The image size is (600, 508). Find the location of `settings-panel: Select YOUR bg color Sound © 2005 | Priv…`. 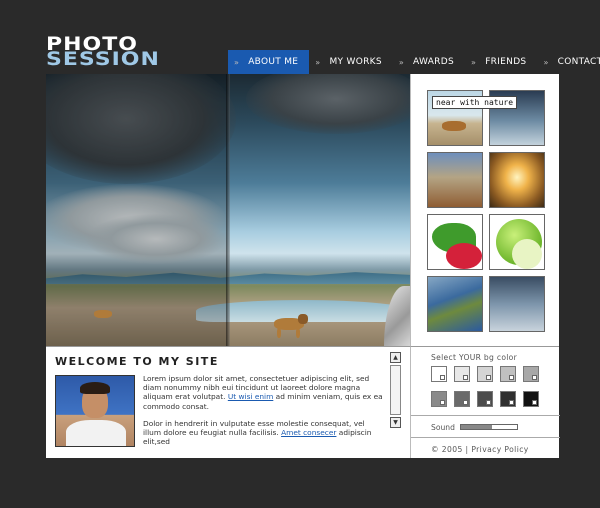

settings-panel: Select YOUR bg color Sound © 2005 | Priv… is located at coordinates (485, 402).